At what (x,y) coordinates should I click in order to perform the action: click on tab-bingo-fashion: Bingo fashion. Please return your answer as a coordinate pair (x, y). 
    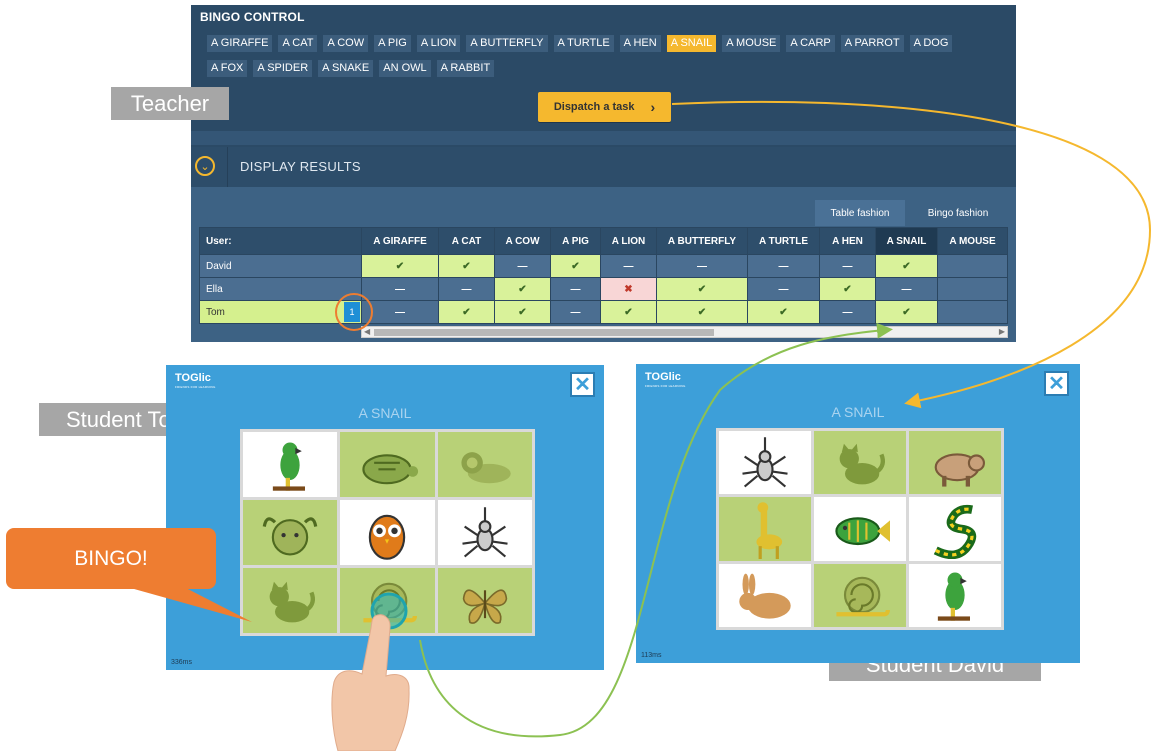
    Looking at the image, I should click on (958, 213).